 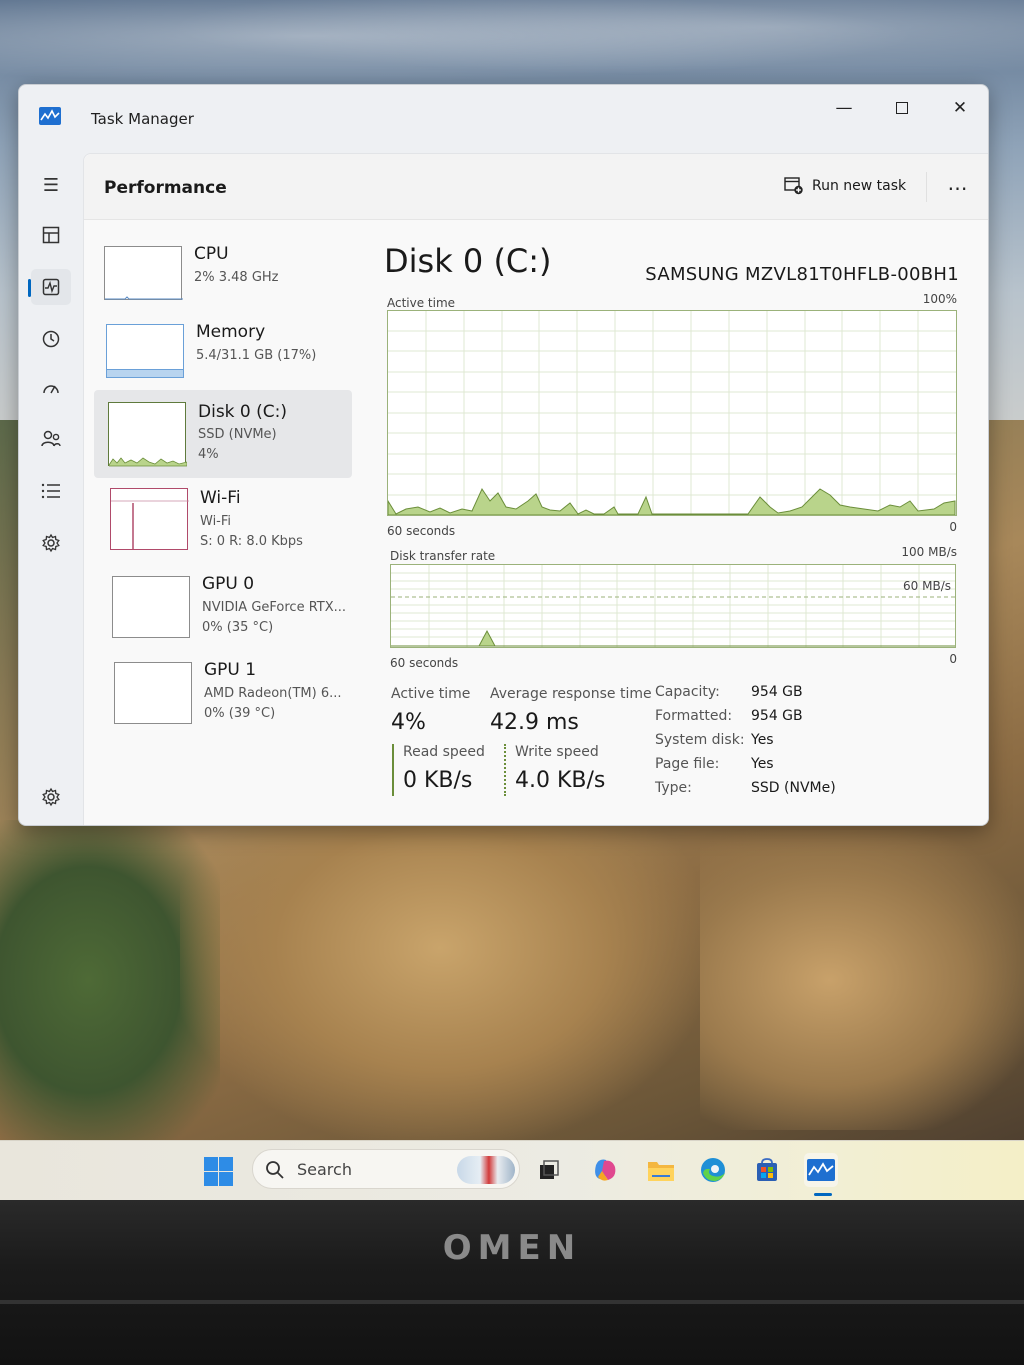 What do you see at coordinates (687, 764) in the screenshot?
I see `page-file-label: Page file:` at bounding box center [687, 764].